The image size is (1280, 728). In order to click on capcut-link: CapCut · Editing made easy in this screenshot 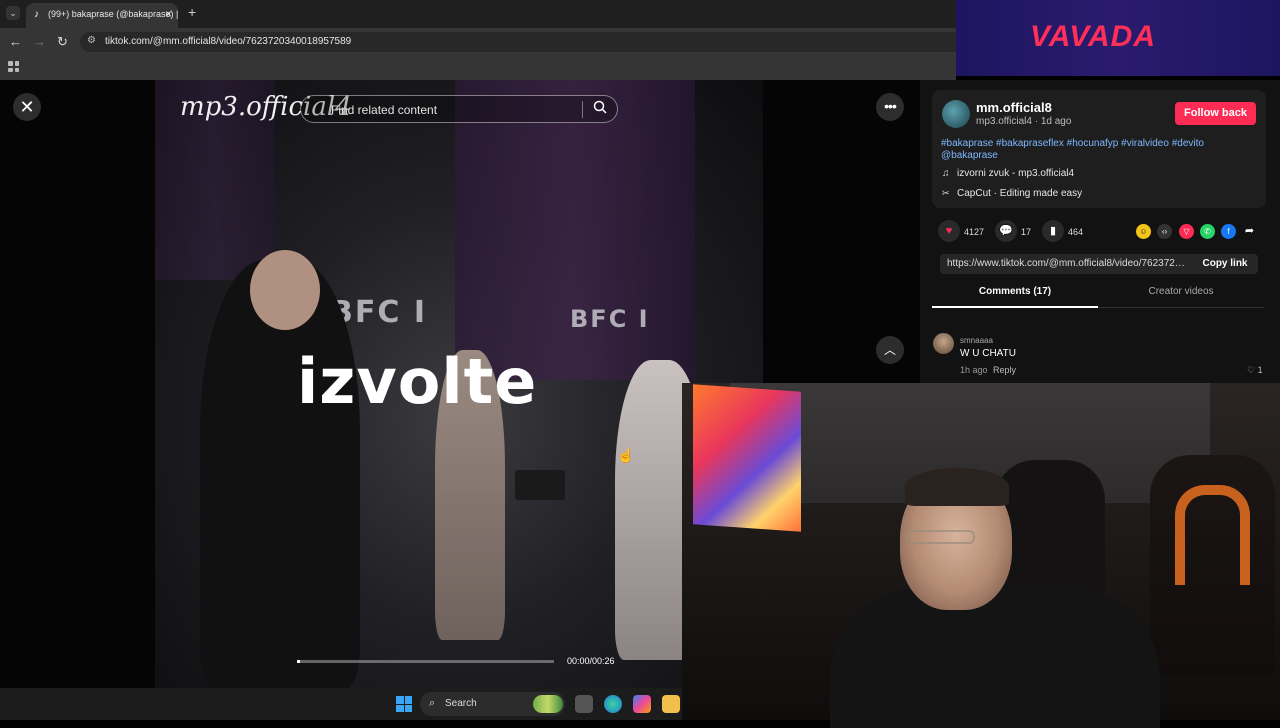, I will do `click(1019, 193)`.